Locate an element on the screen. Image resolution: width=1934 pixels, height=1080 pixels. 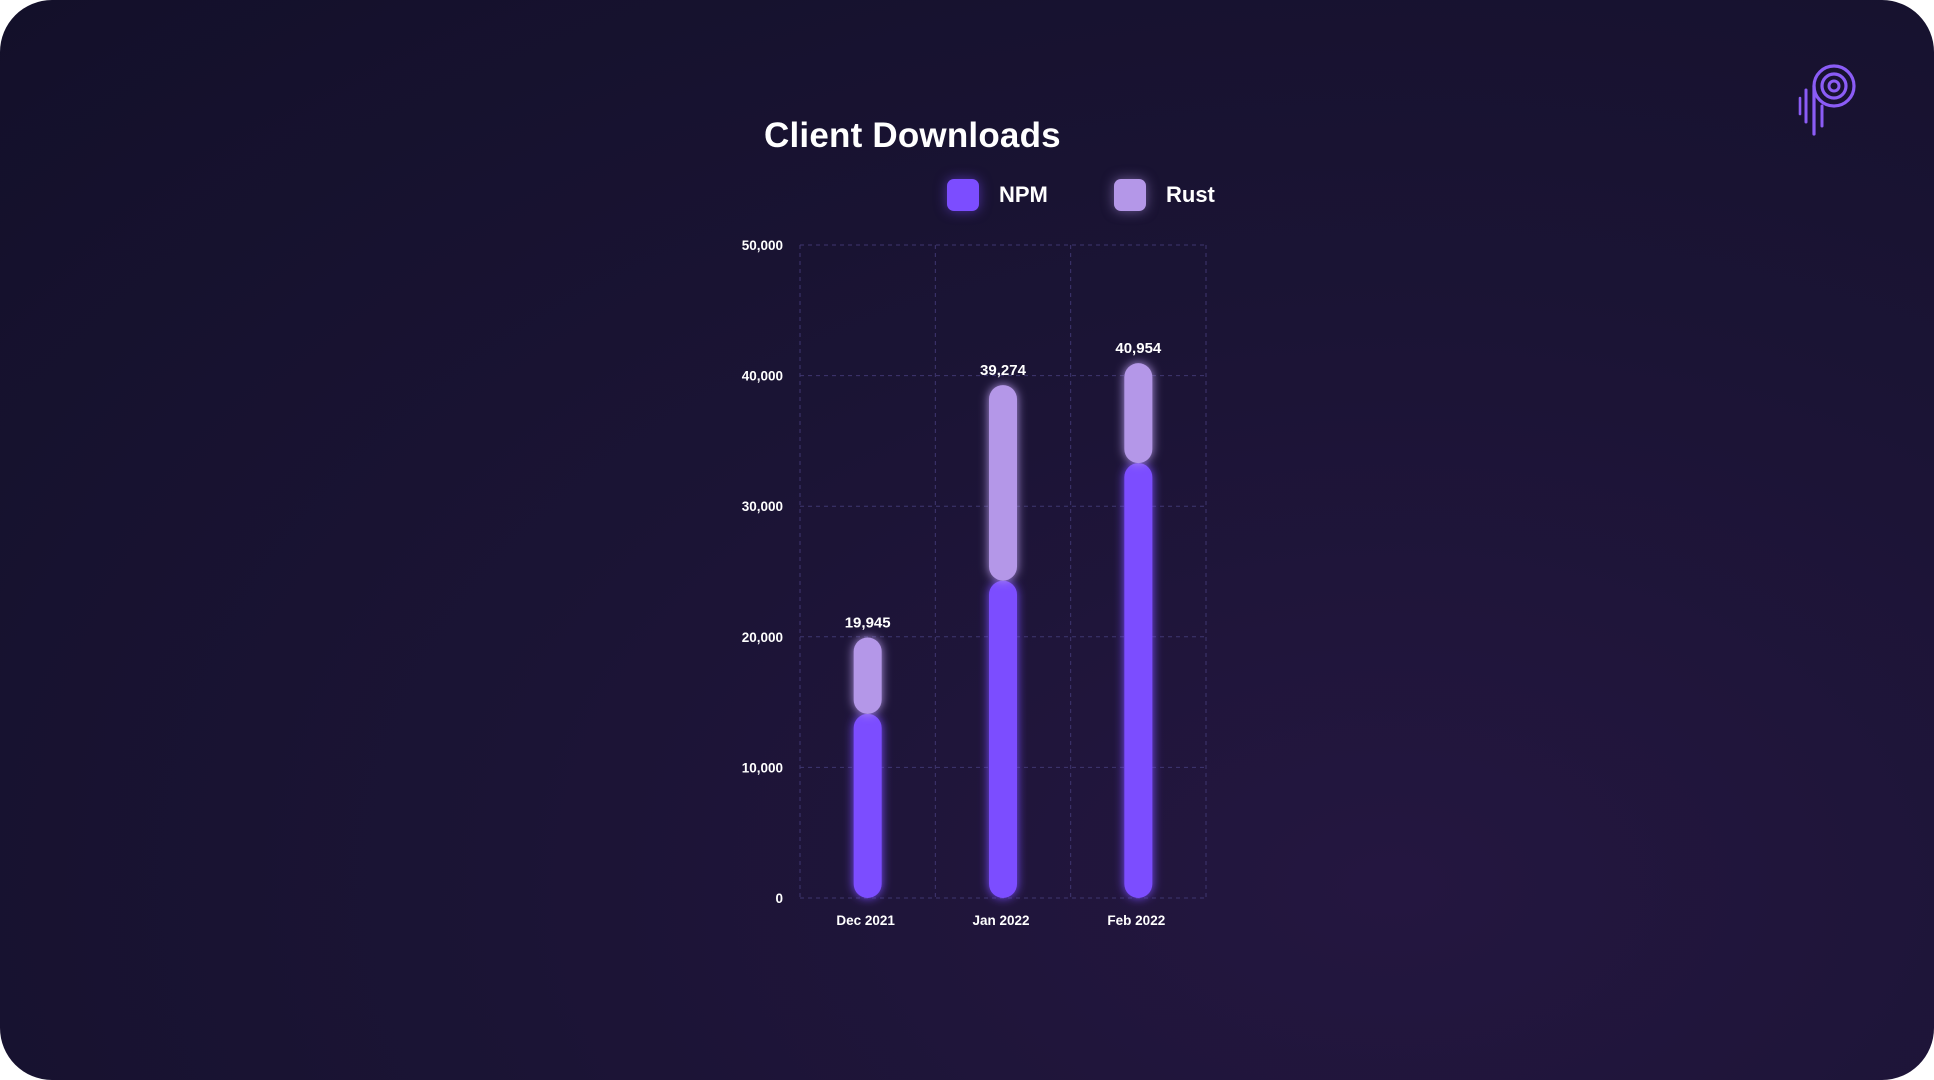
y-tick-label: 50,000 is located at coordinates (762, 245).